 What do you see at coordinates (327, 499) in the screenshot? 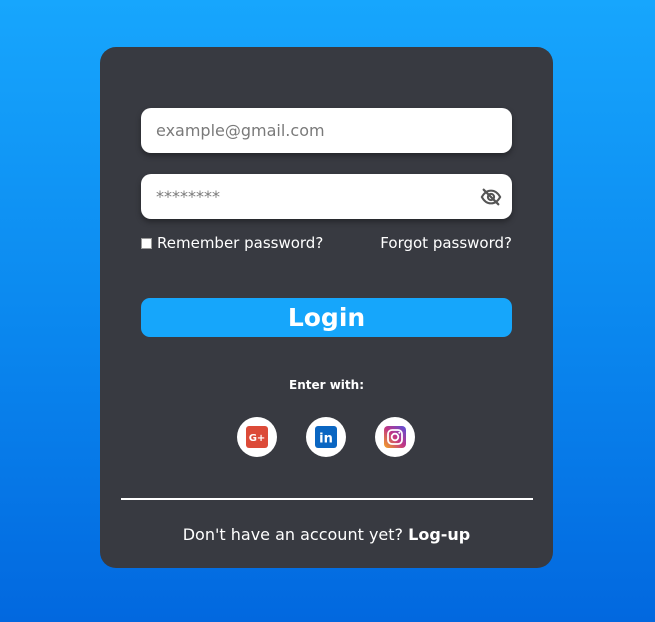
I see `divider` at bounding box center [327, 499].